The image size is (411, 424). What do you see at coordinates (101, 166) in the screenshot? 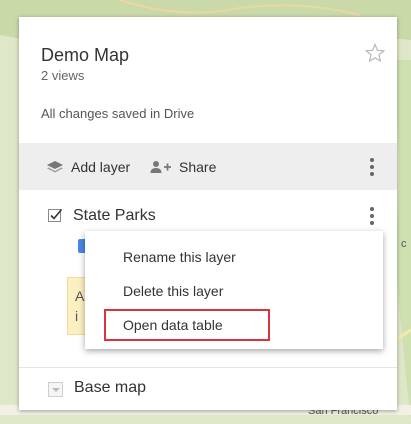
I see `add-layer-label: Add layer` at bounding box center [101, 166].